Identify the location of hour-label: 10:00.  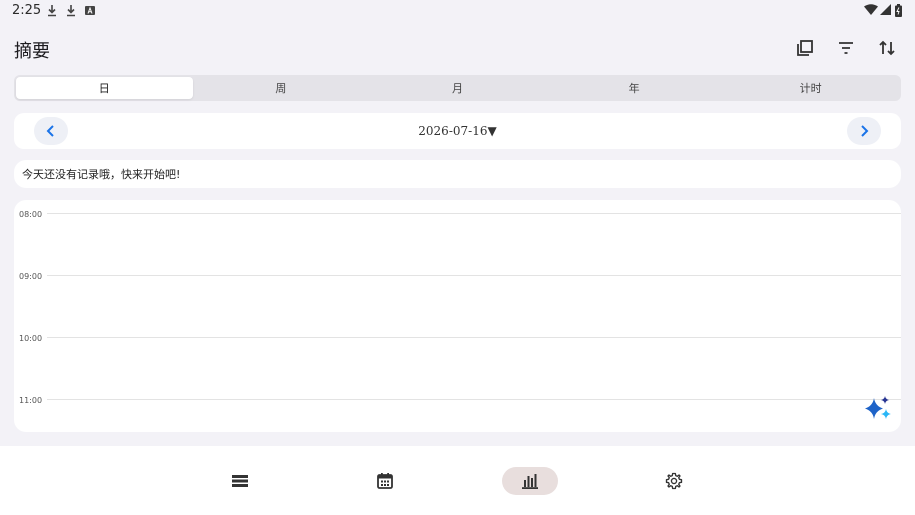
(31, 338).